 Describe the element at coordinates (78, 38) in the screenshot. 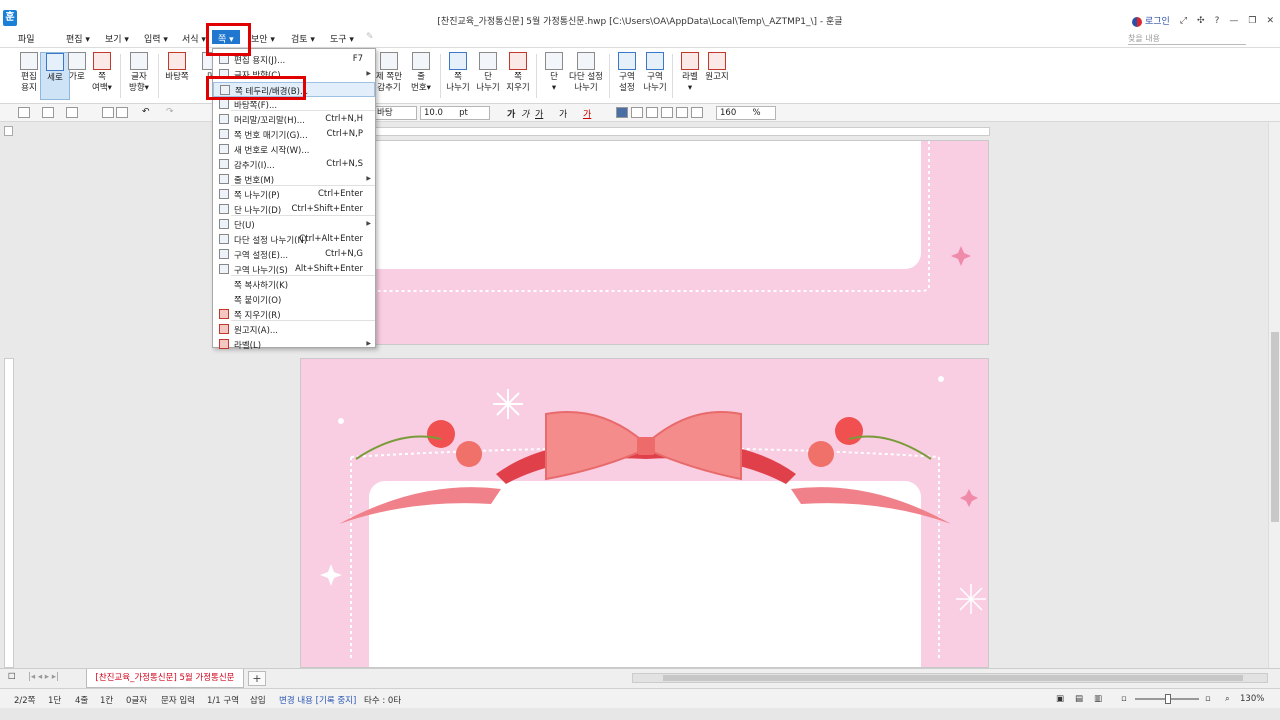

I see `menu-edit: 편집 ▾` at that location.